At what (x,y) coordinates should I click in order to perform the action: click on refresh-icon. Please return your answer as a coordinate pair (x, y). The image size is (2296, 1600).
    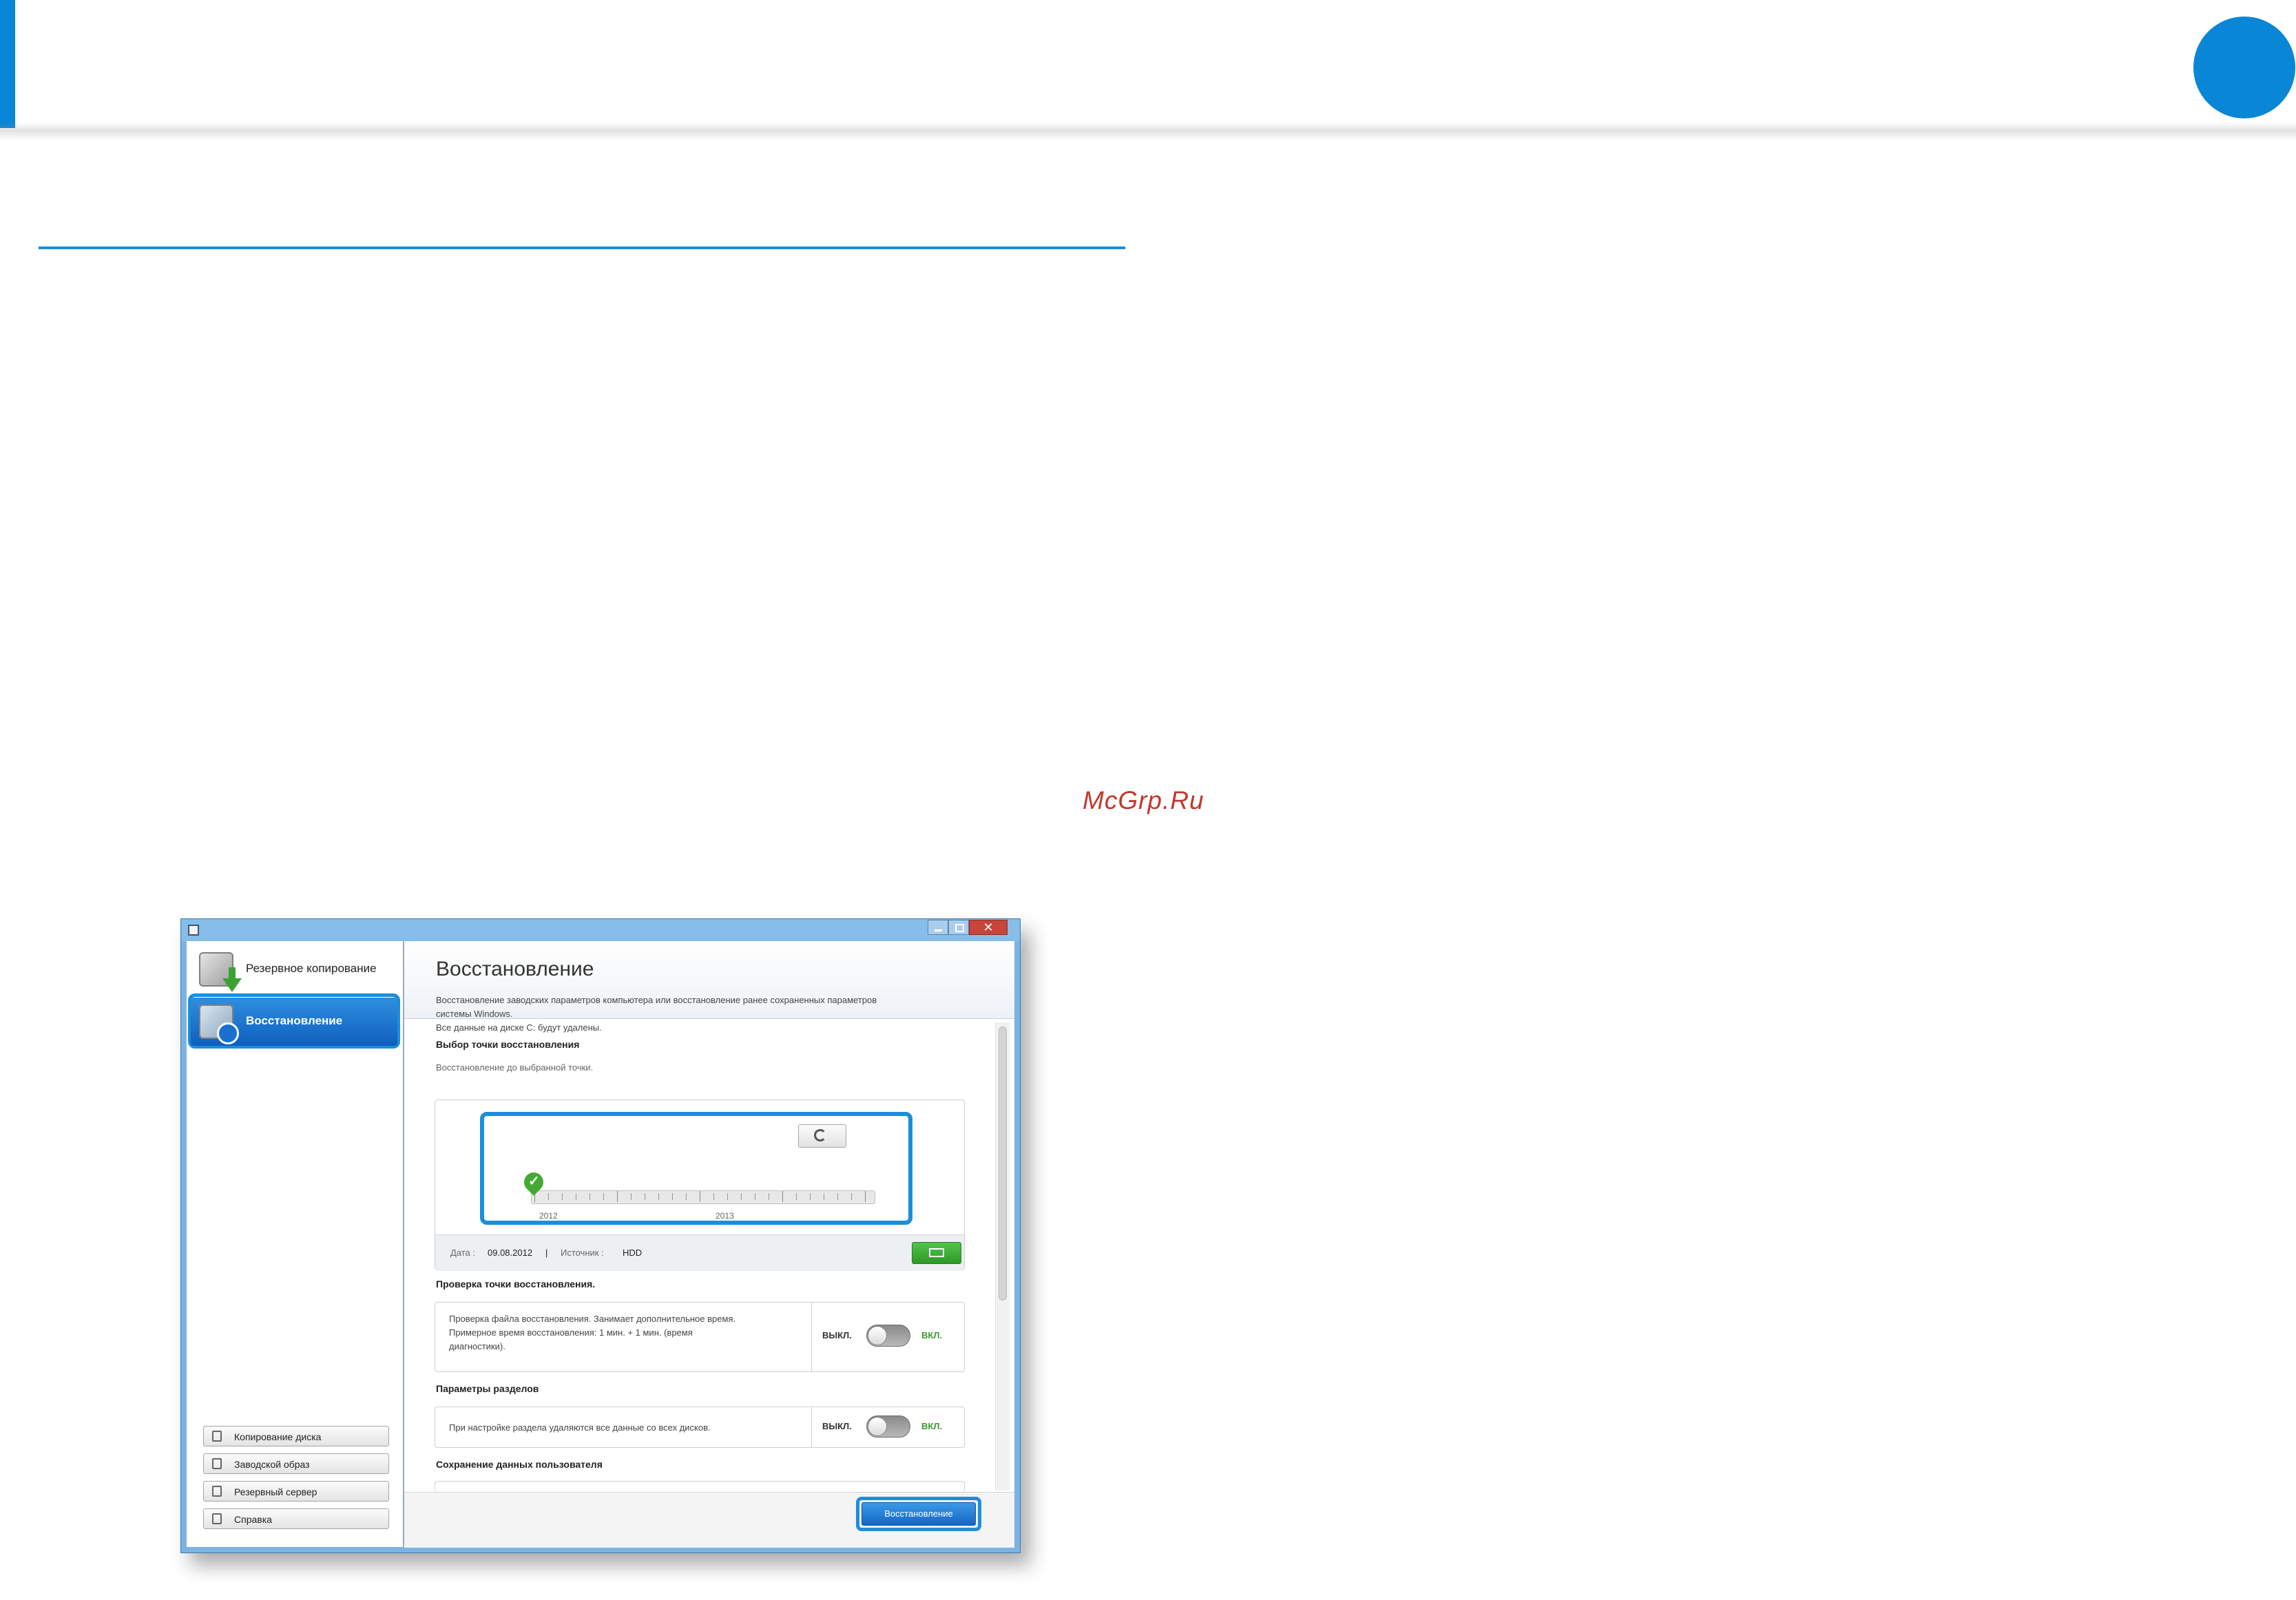
    Looking at the image, I should click on (820, 1135).